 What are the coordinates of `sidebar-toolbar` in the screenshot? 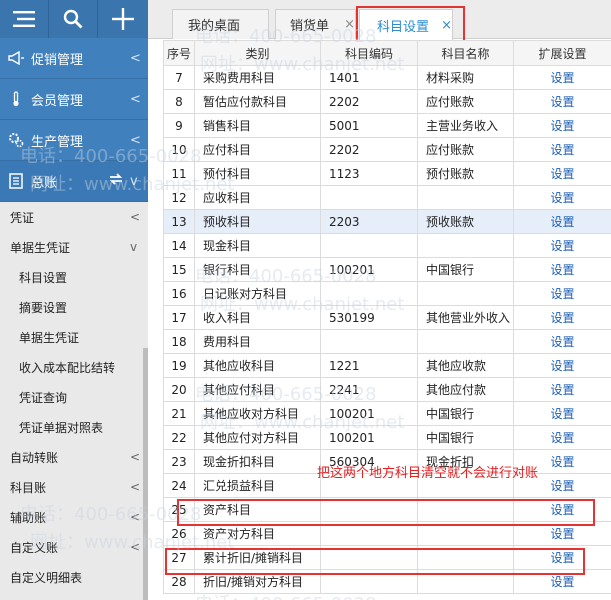 It's located at (74, 19).